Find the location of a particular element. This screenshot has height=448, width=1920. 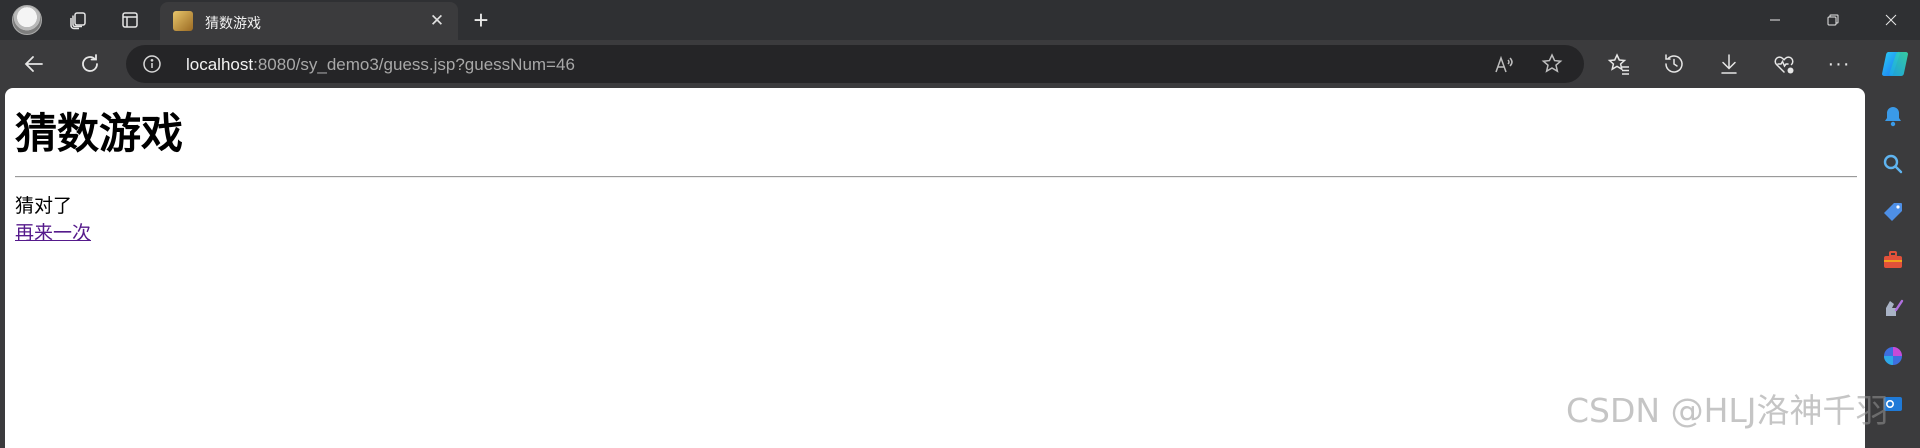

close-icon: ✕ is located at coordinates (437, 21).